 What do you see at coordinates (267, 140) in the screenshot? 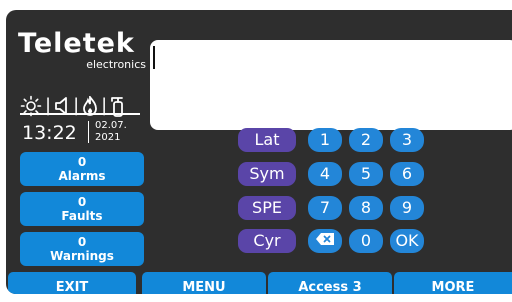
I see `key-lat: Lat` at bounding box center [267, 140].